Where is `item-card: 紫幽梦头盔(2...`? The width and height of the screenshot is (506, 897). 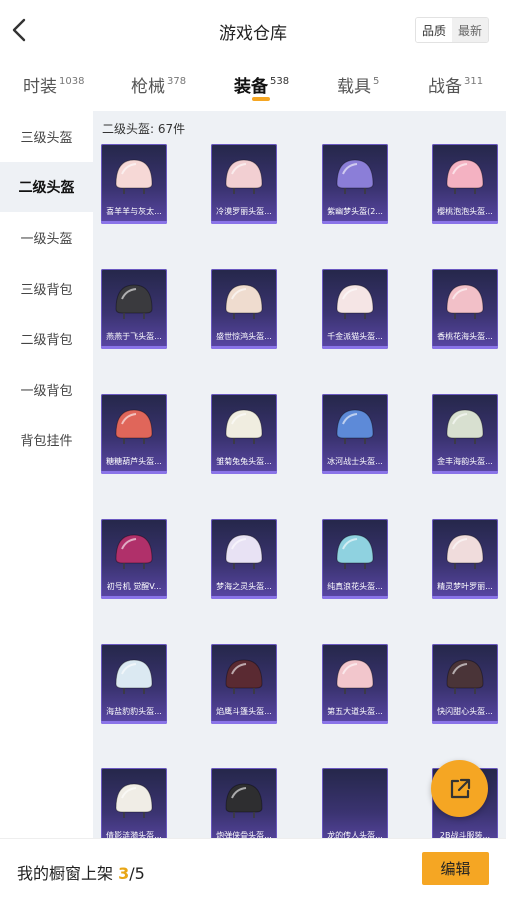 item-card: 紫幽梦头盔(2... is located at coordinates (355, 184).